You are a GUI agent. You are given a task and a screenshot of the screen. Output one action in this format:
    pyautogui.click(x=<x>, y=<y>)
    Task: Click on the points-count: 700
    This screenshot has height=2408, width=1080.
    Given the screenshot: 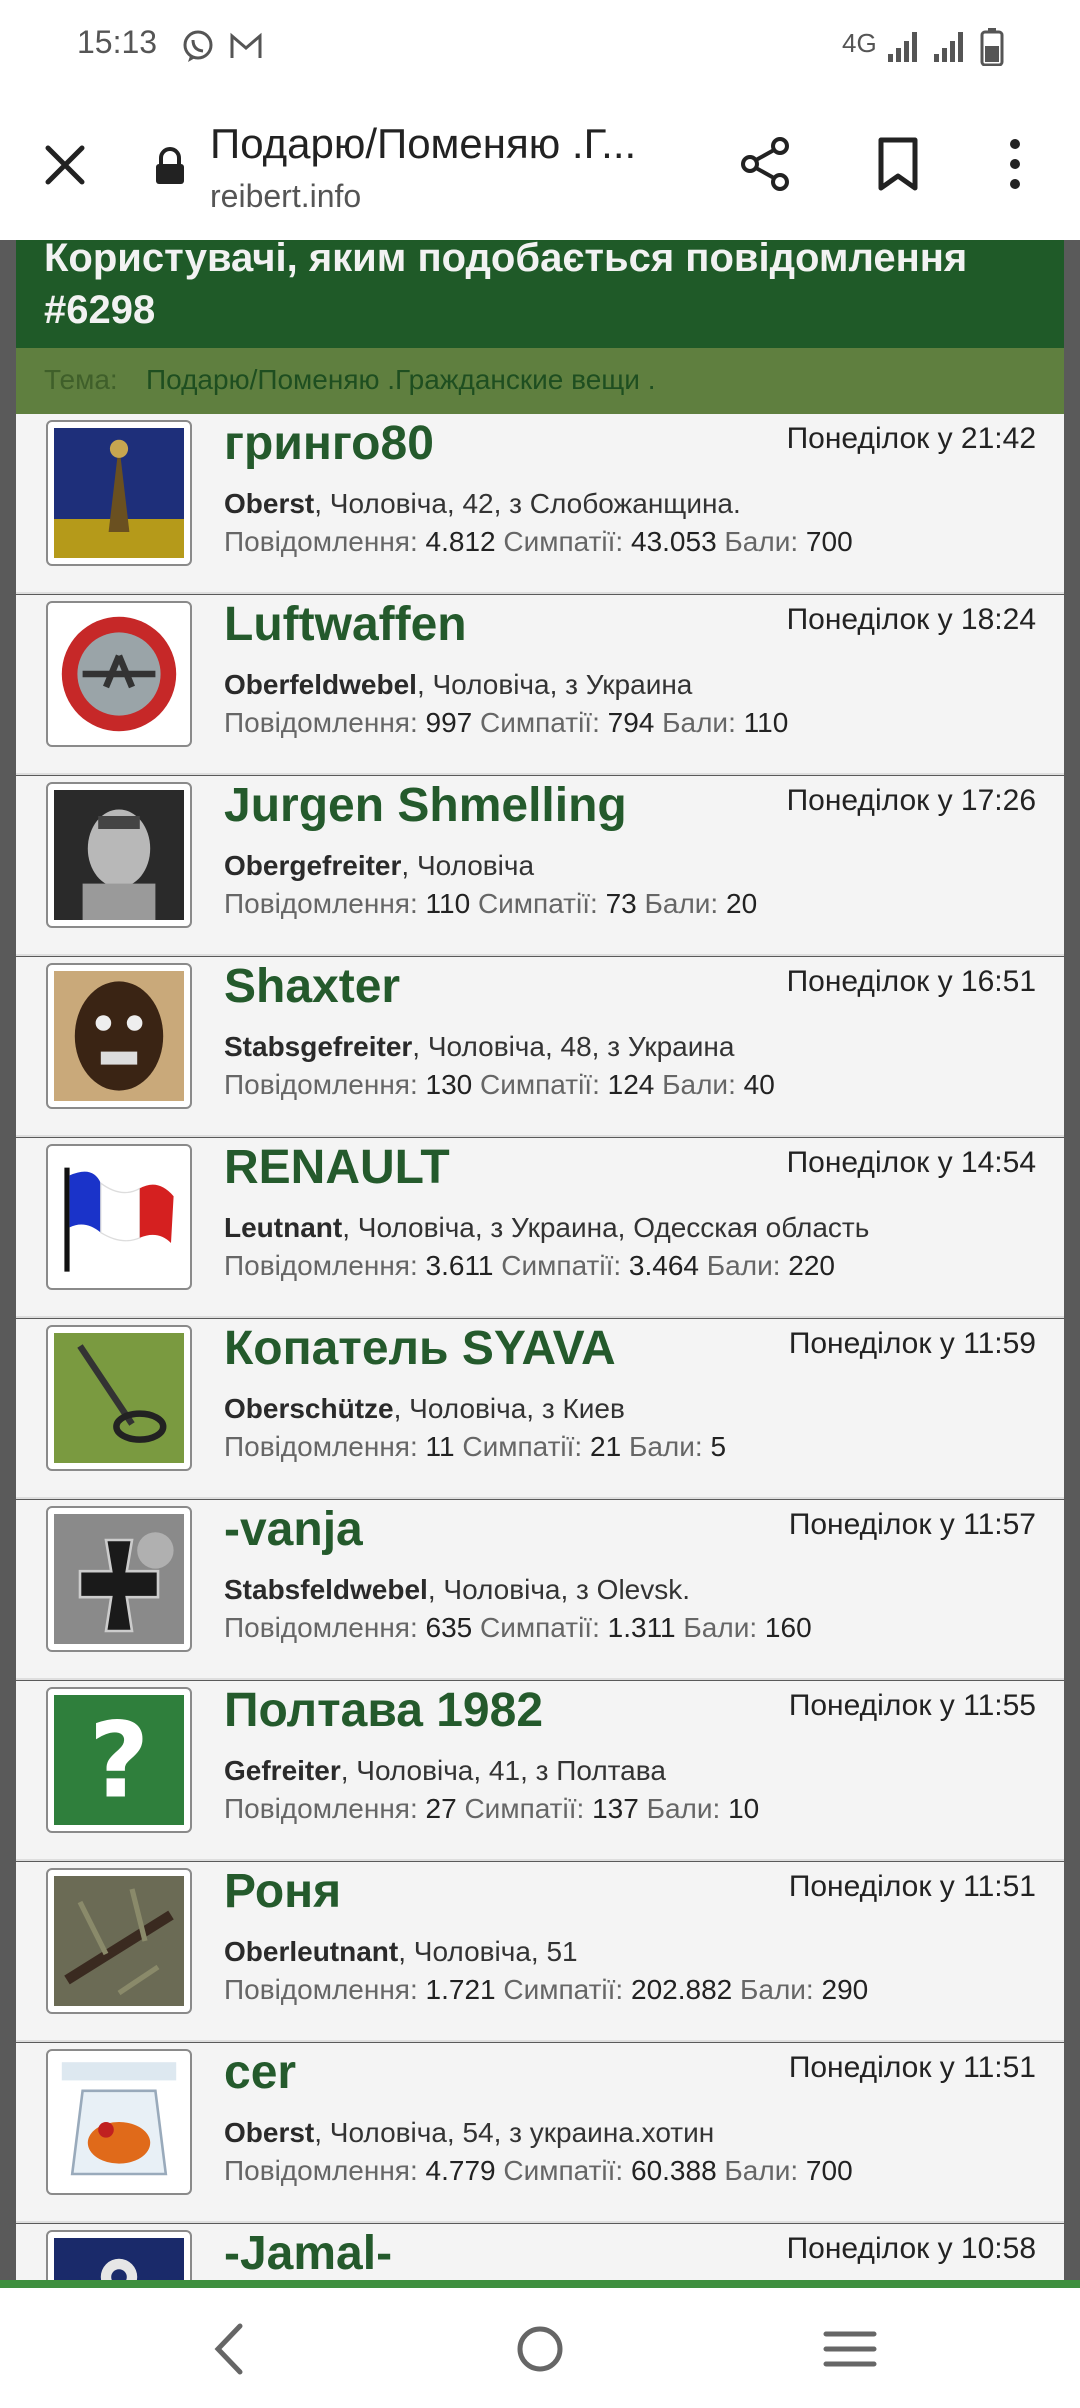 What is the action you would take?
    pyautogui.click(x=829, y=2170)
    